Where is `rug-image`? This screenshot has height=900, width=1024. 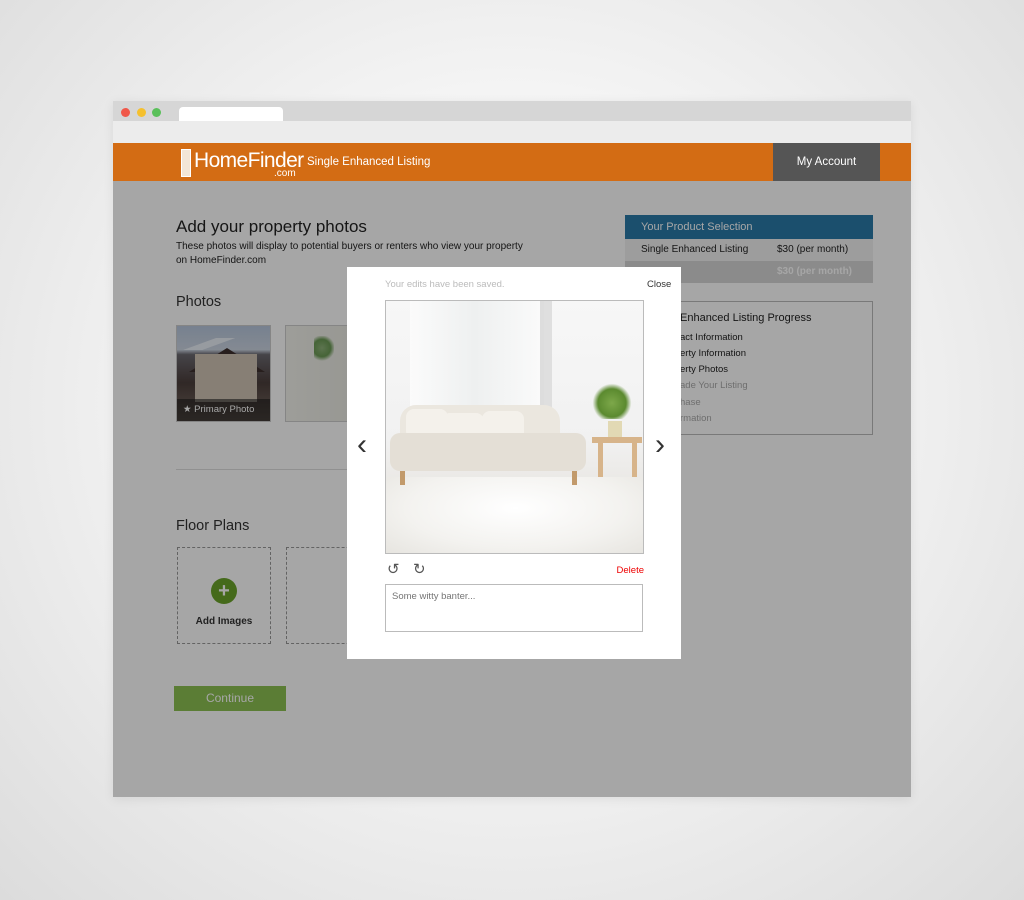 rug-image is located at coordinates (514, 515).